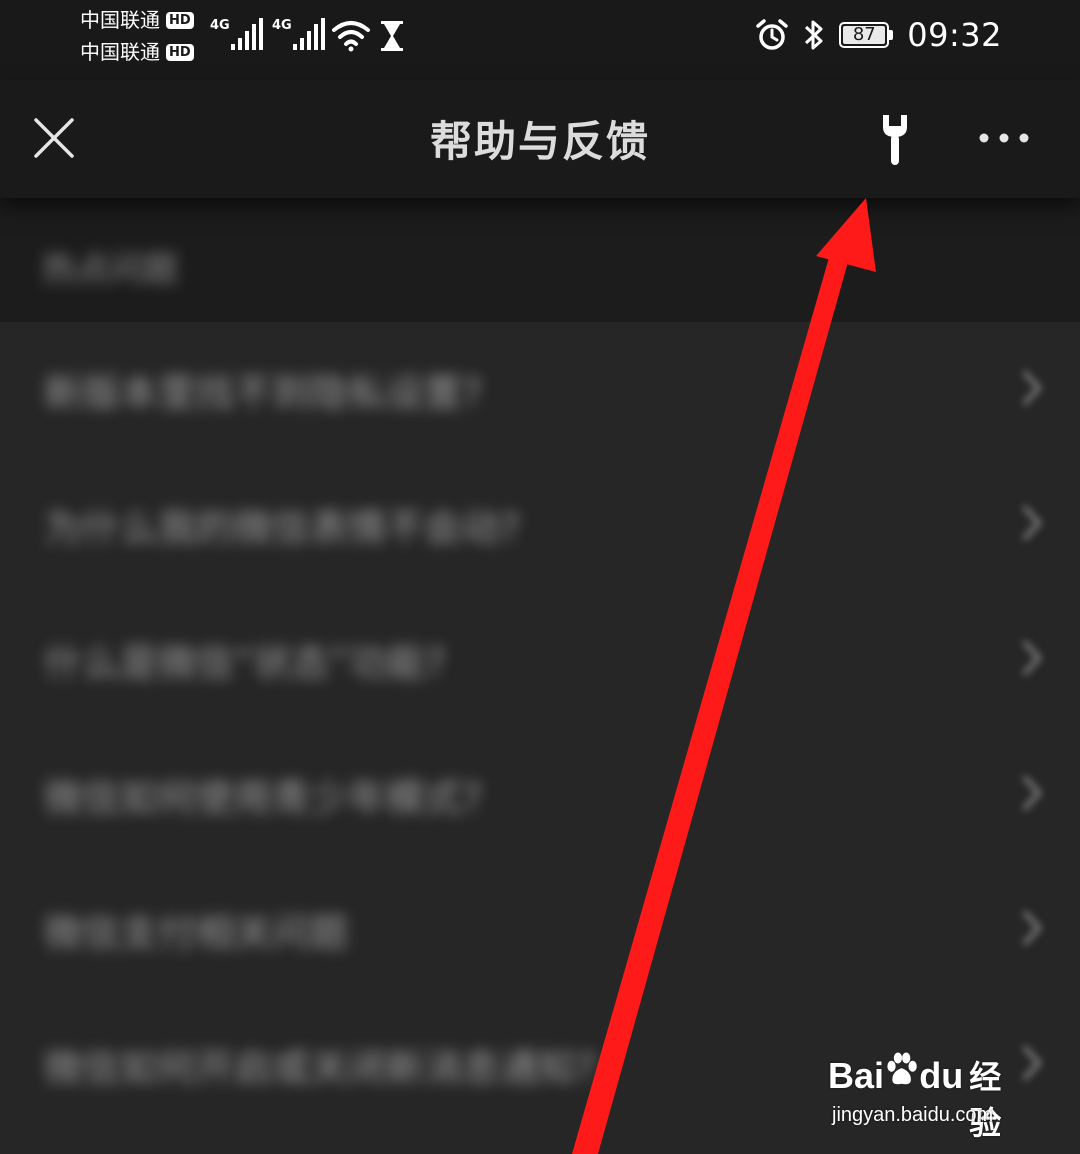 Image resolution: width=1080 pixels, height=1154 pixels. Describe the element at coordinates (540, 794) in the screenshot. I see `faq-item: 微信如何使用青少年模式?` at that location.